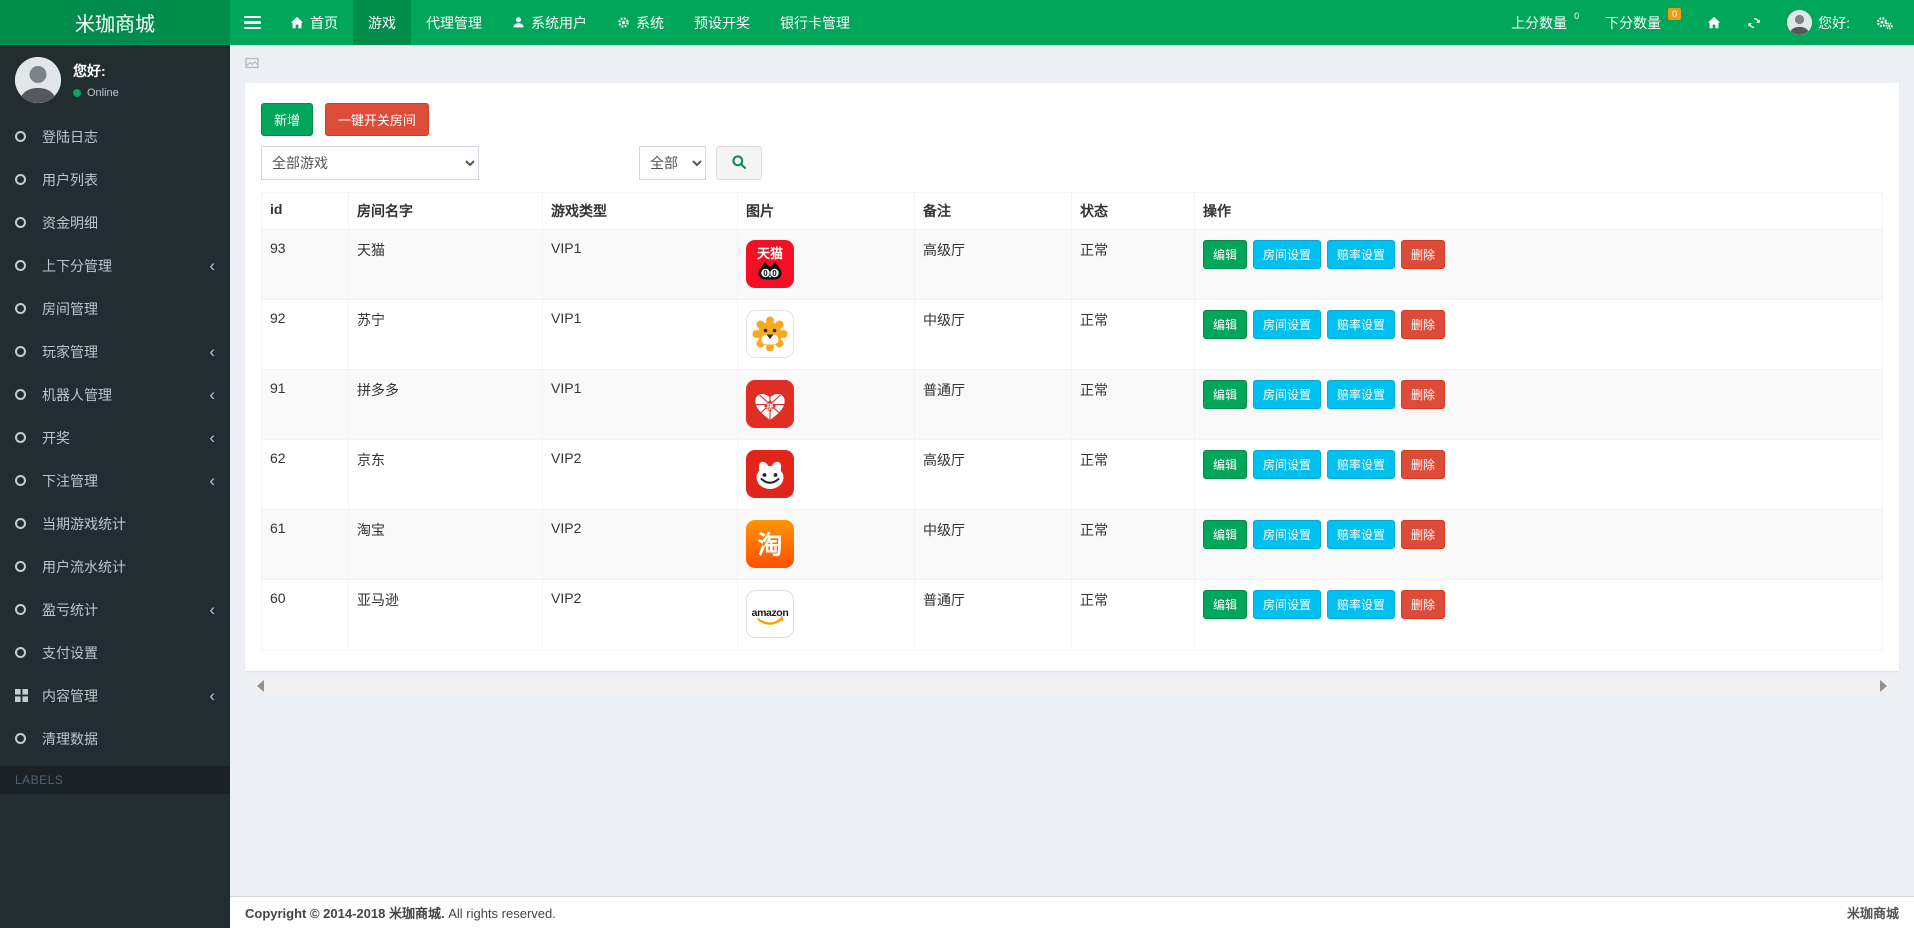 This screenshot has height=928, width=1914. I want to click on sidebar-item-draw: 开奖 ‹, so click(115, 437).